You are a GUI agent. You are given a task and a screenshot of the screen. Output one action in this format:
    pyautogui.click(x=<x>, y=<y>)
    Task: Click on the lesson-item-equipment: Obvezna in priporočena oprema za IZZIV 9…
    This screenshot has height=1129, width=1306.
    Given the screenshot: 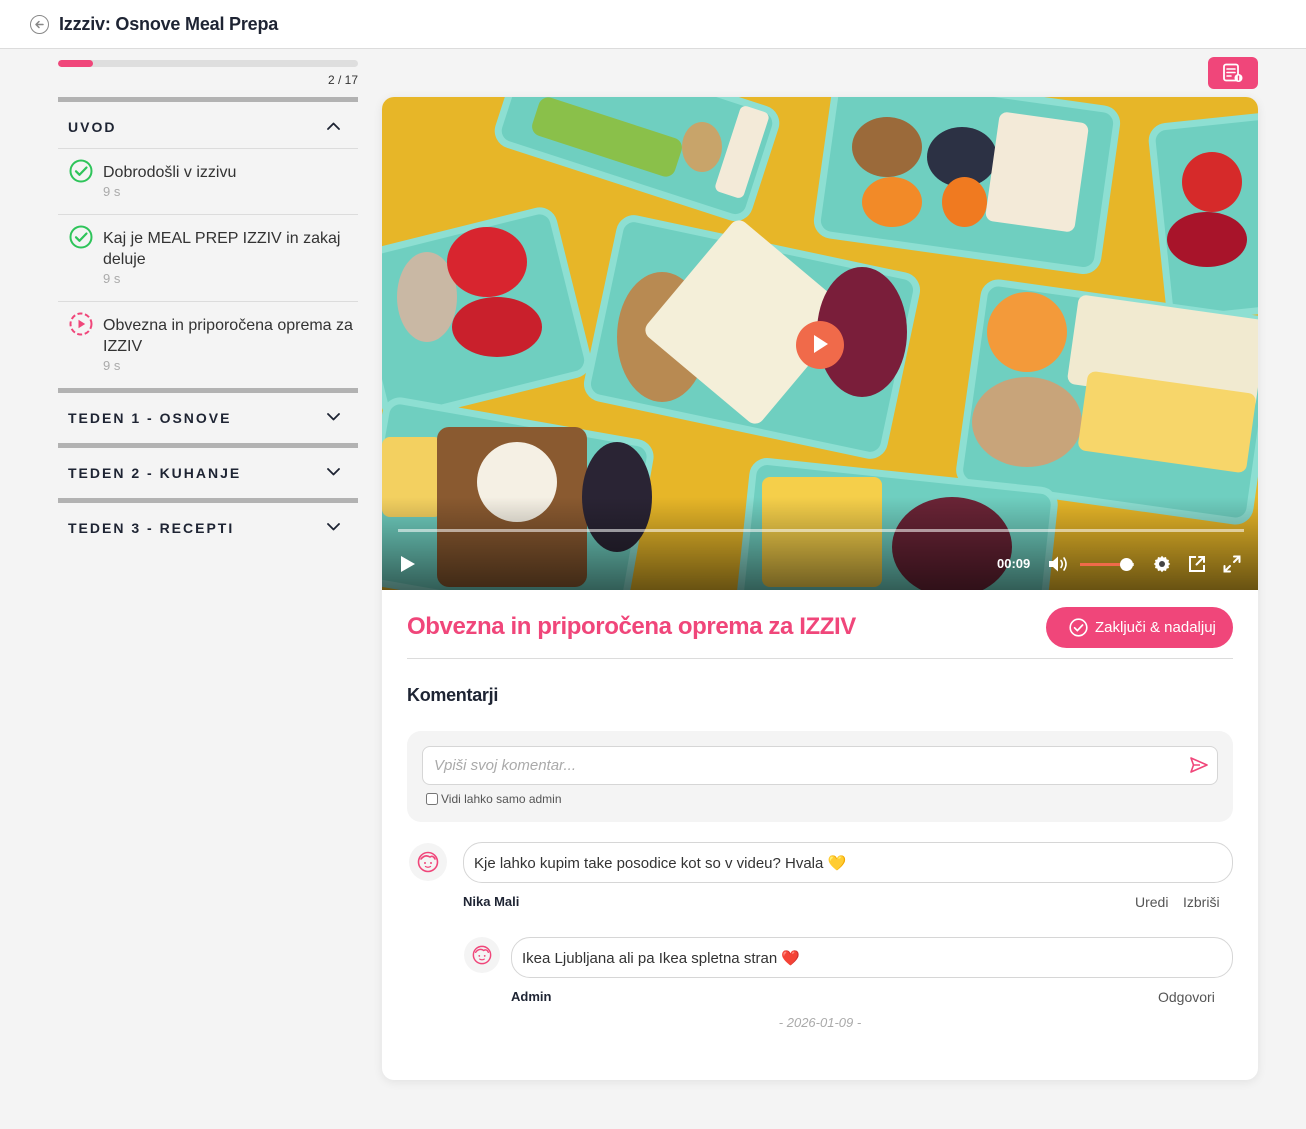 What is the action you would take?
    pyautogui.click(x=208, y=345)
    